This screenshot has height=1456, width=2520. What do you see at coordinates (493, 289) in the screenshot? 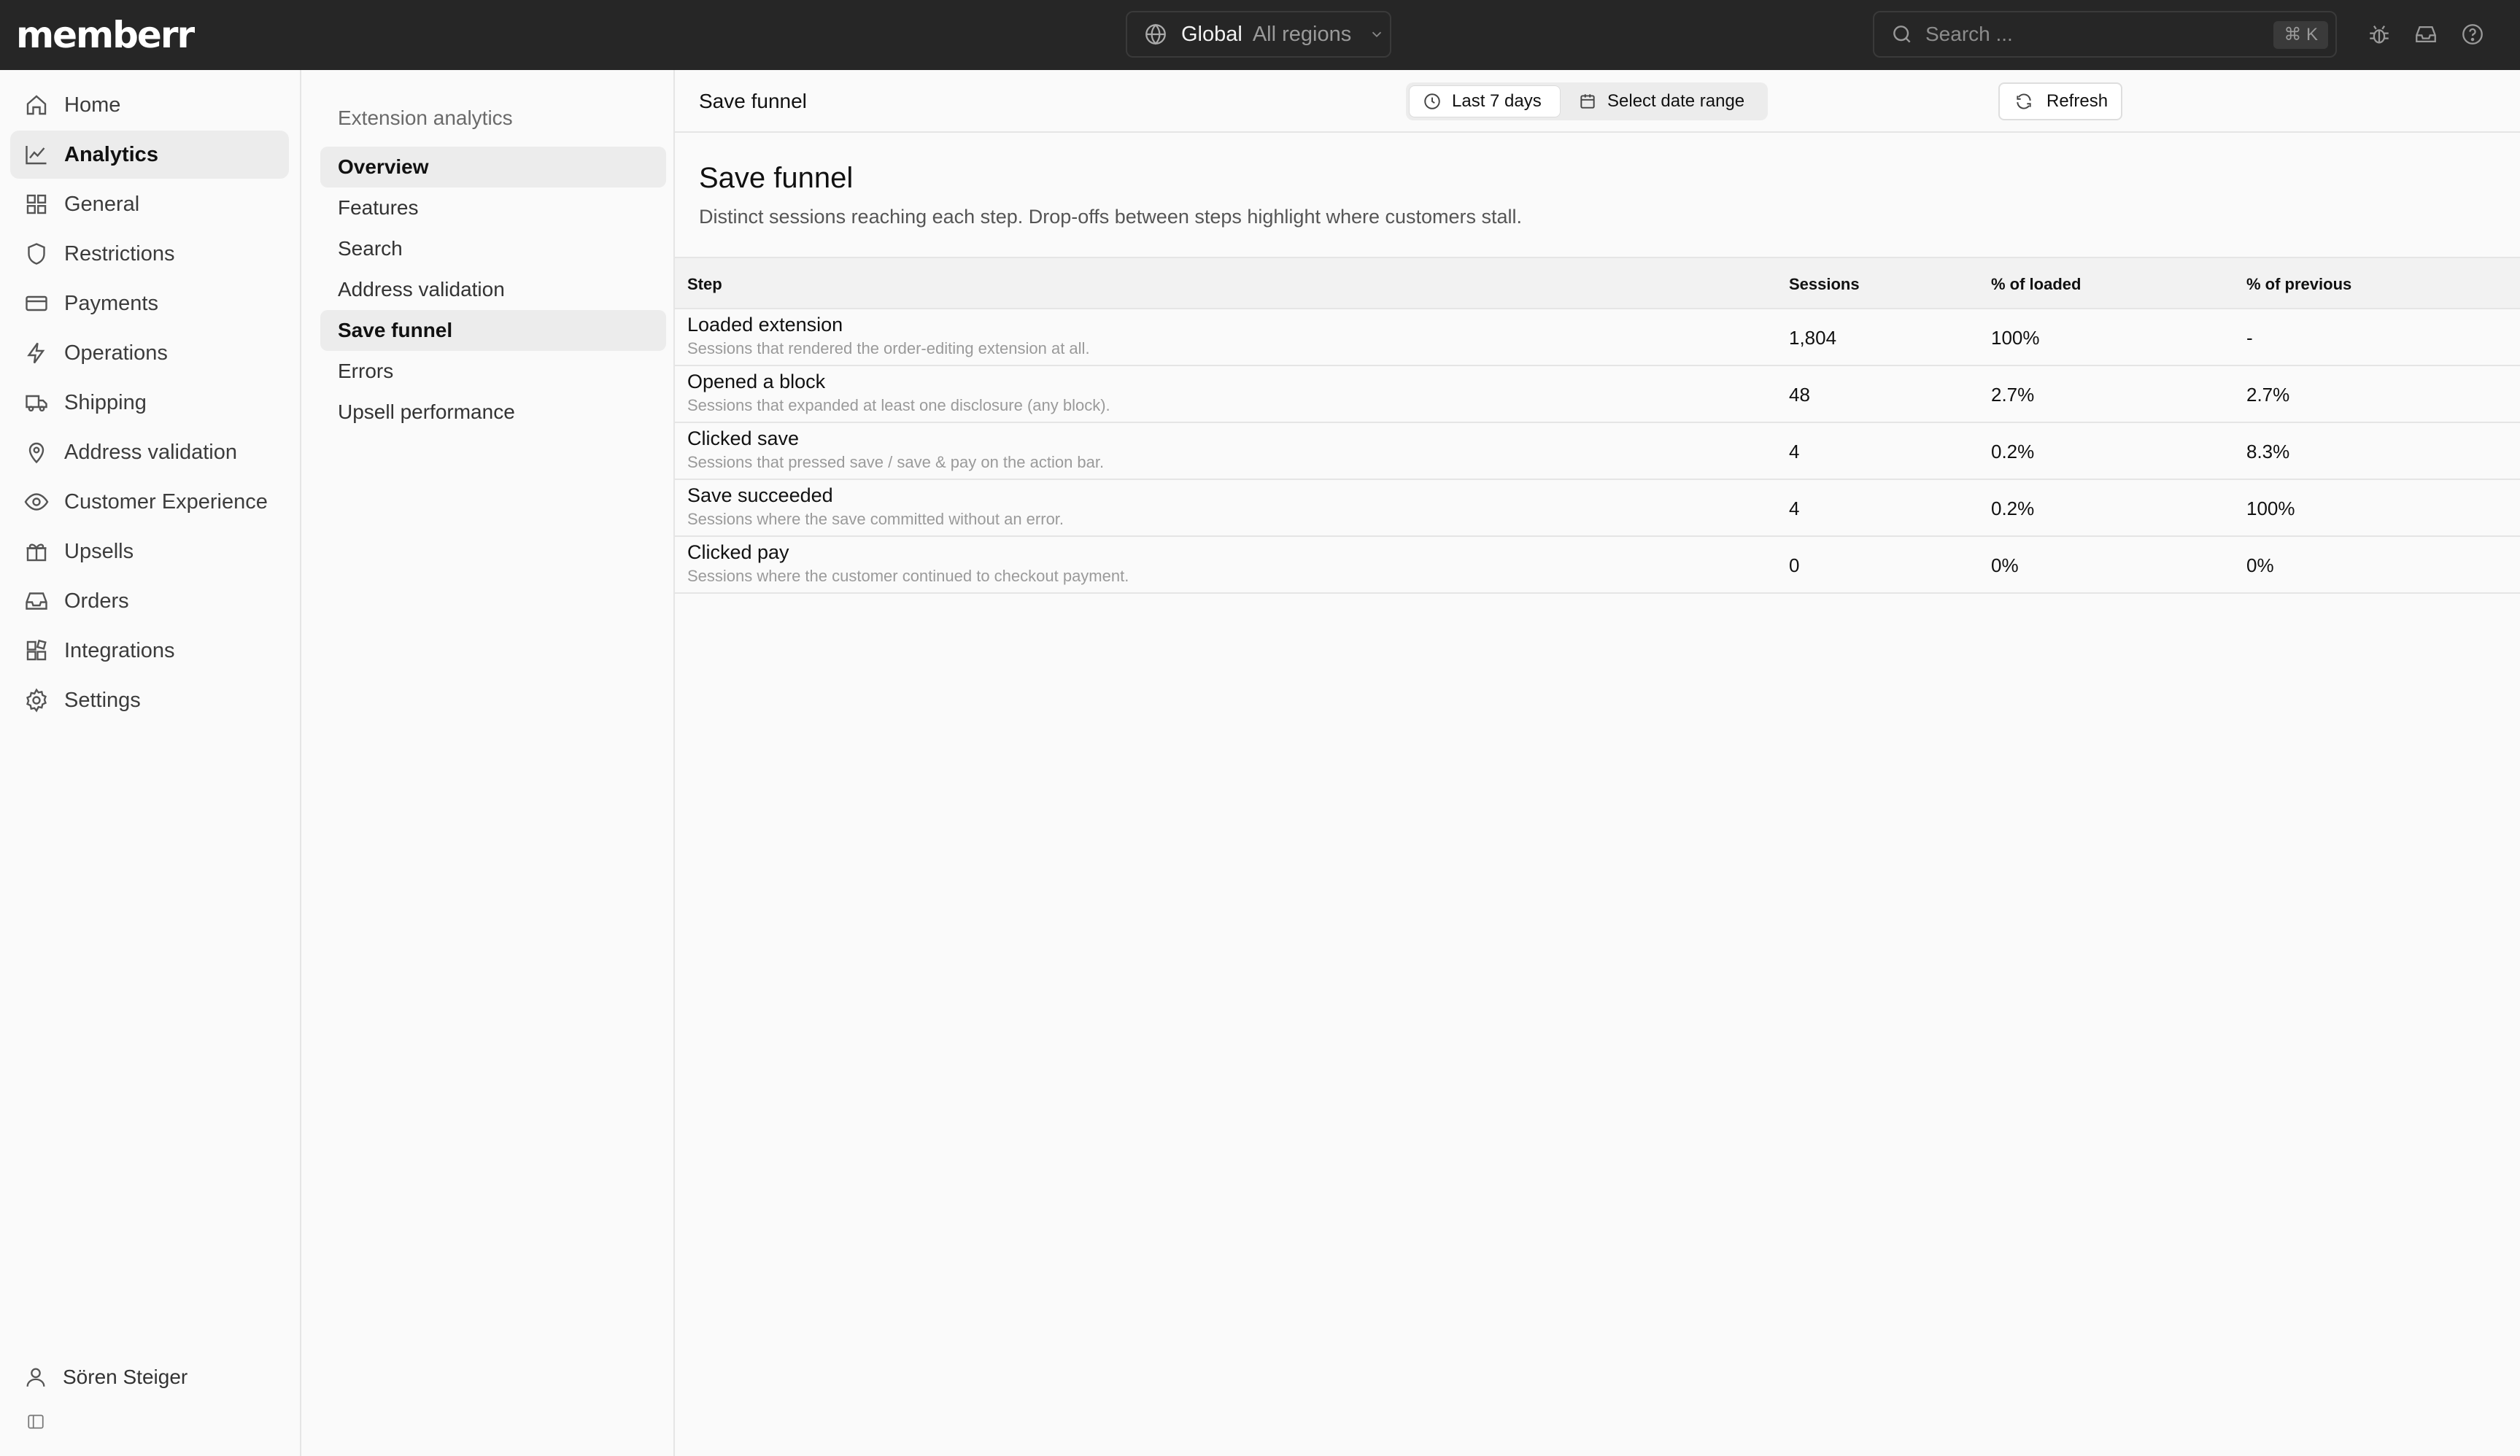
I see `subnav-item-address-validation: Address validation` at bounding box center [493, 289].